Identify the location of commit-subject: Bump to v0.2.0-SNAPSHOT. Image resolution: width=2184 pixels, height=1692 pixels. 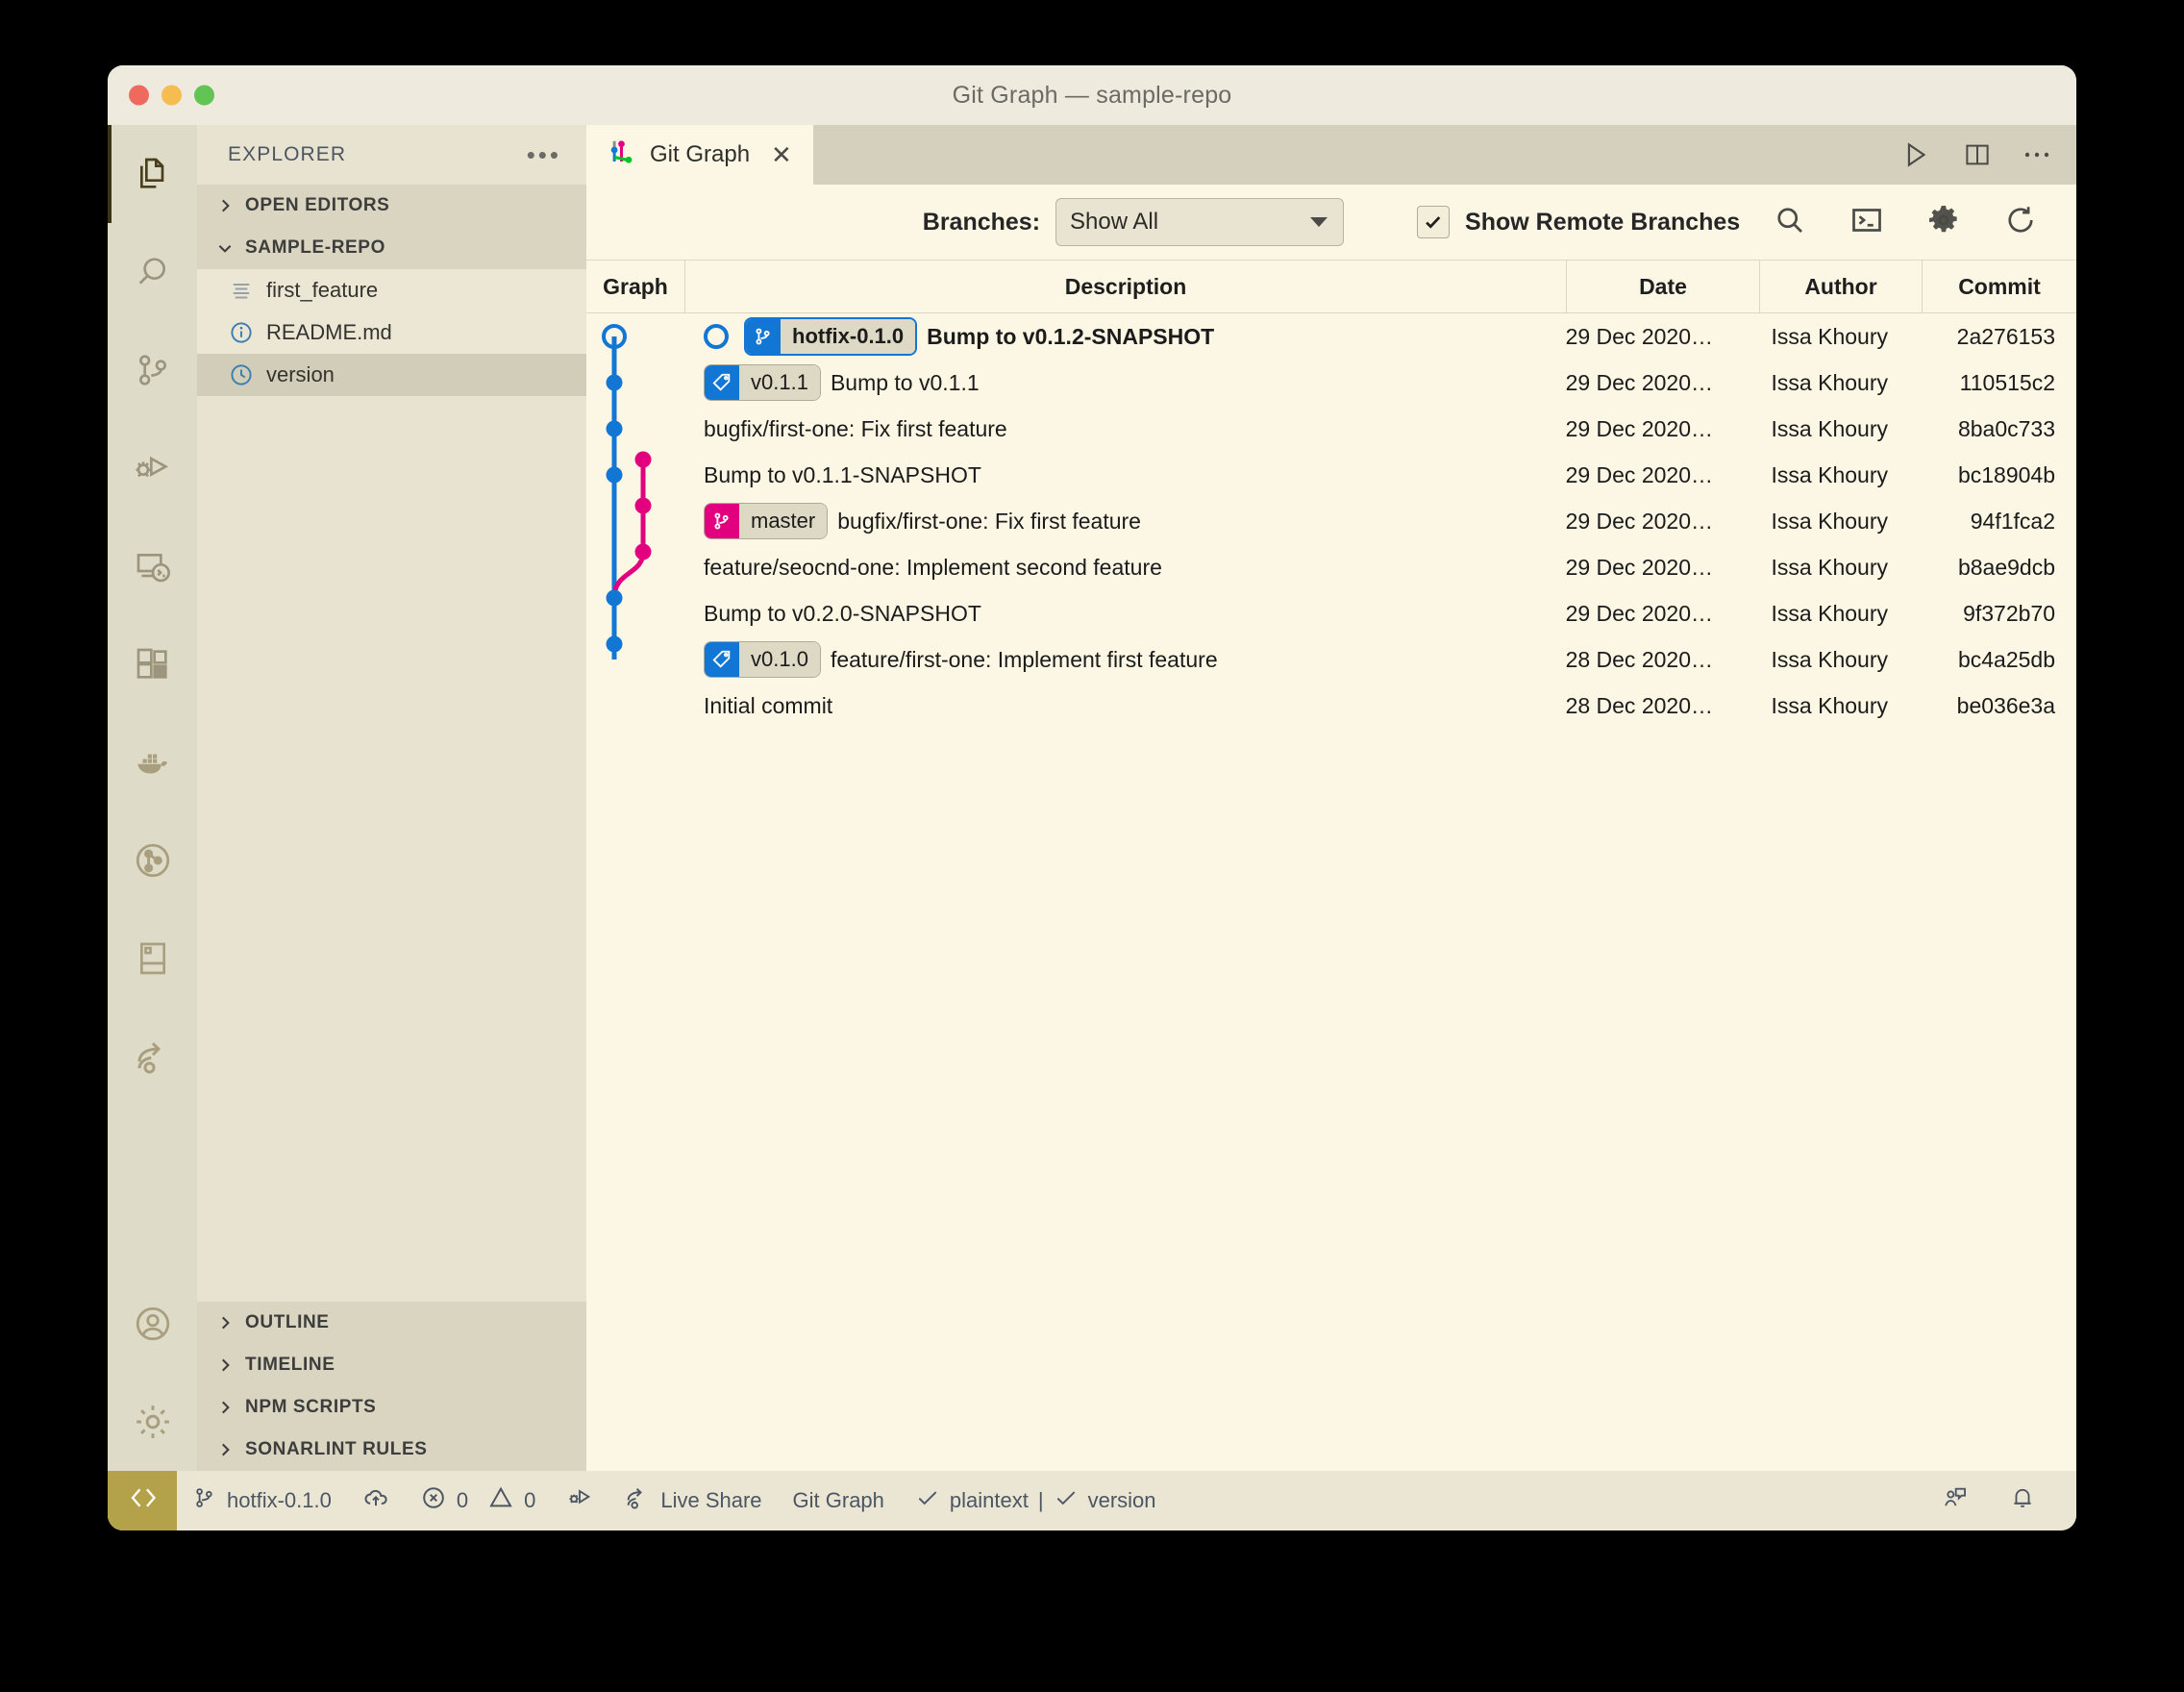
(843, 613).